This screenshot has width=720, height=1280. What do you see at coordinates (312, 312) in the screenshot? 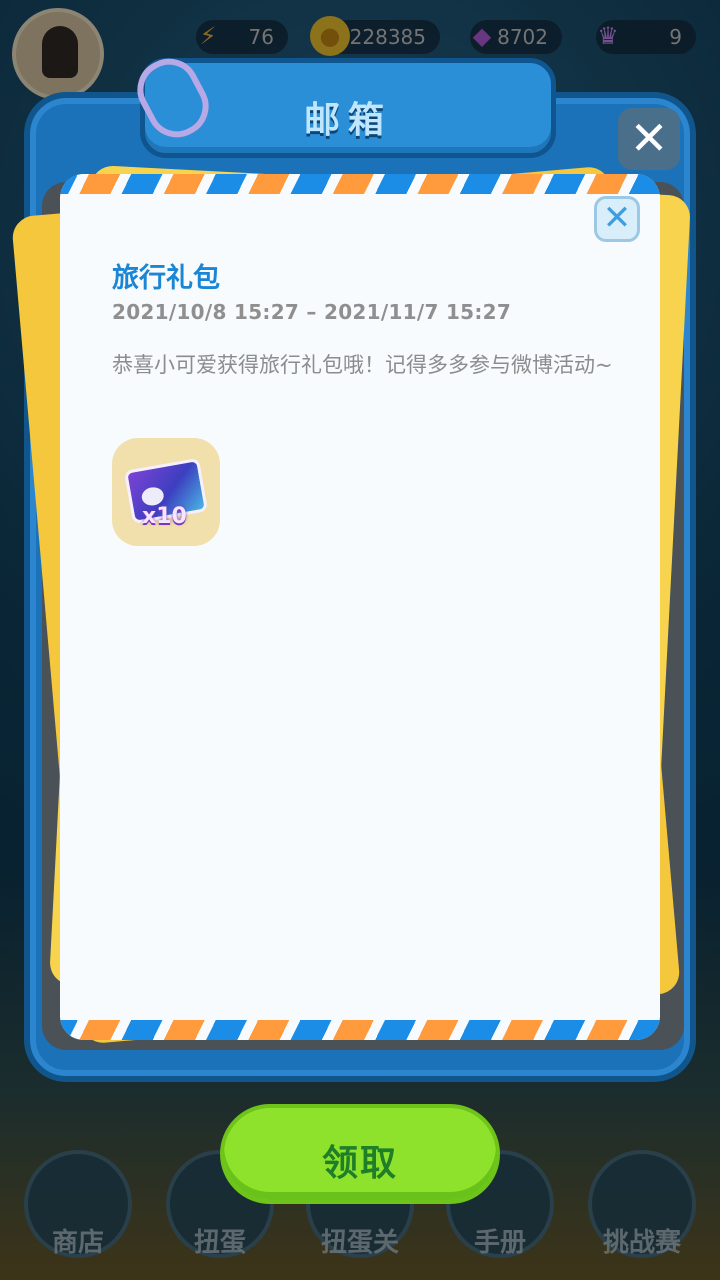
I see `mail-time-range: 2021/10/8 15:27 – 2021/11/7 15:27` at bounding box center [312, 312].